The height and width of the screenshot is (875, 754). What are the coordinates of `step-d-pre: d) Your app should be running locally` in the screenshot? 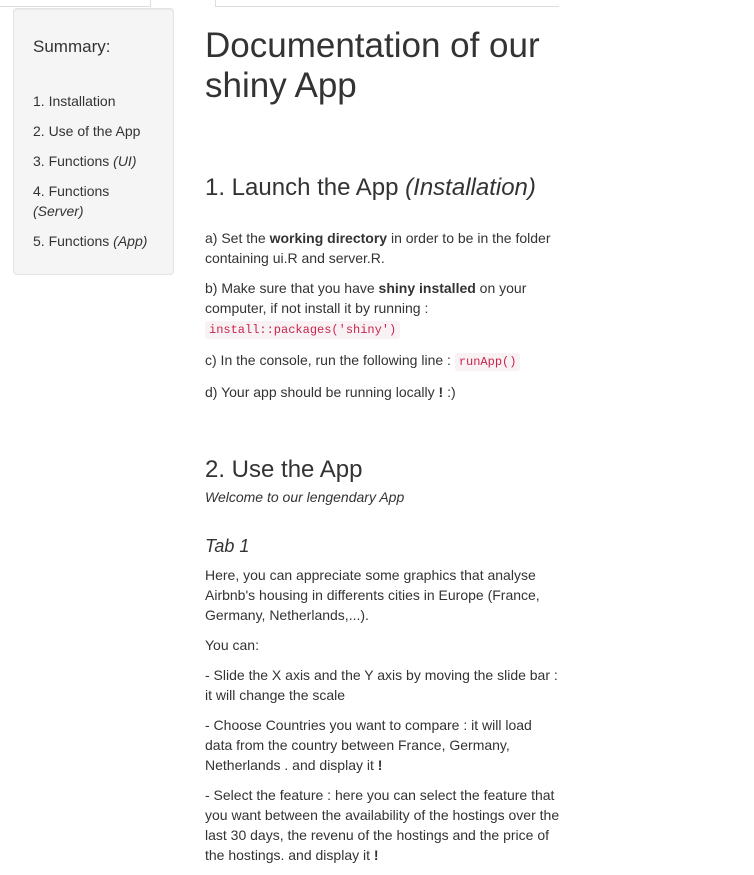 It's located at (322, 392).